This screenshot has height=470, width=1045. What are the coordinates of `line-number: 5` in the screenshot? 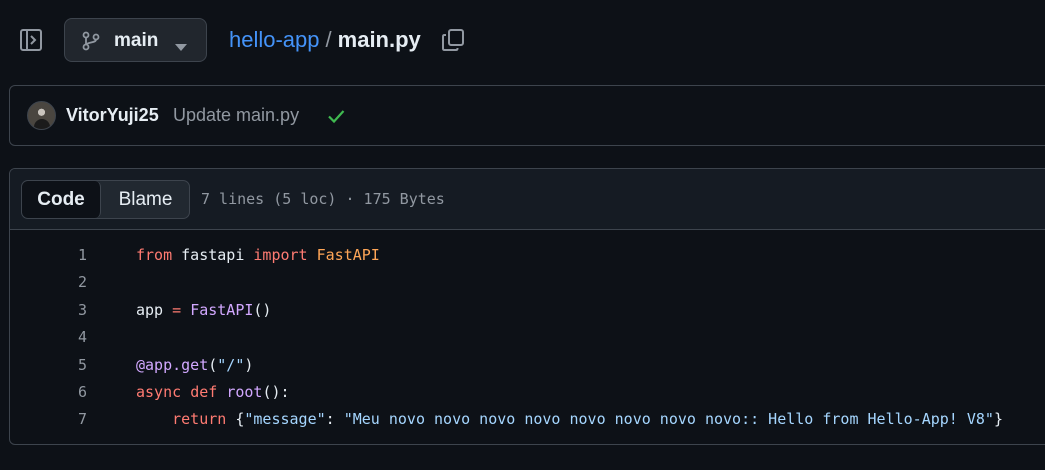 It's located at (48, 365).